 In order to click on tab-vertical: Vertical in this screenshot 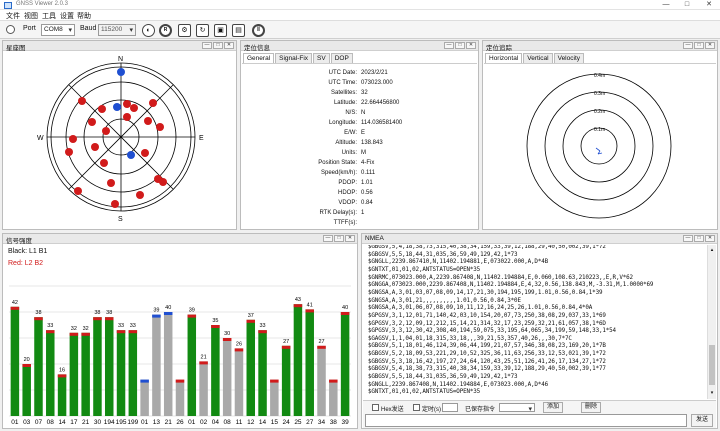, I will do `click(538, 58)`.